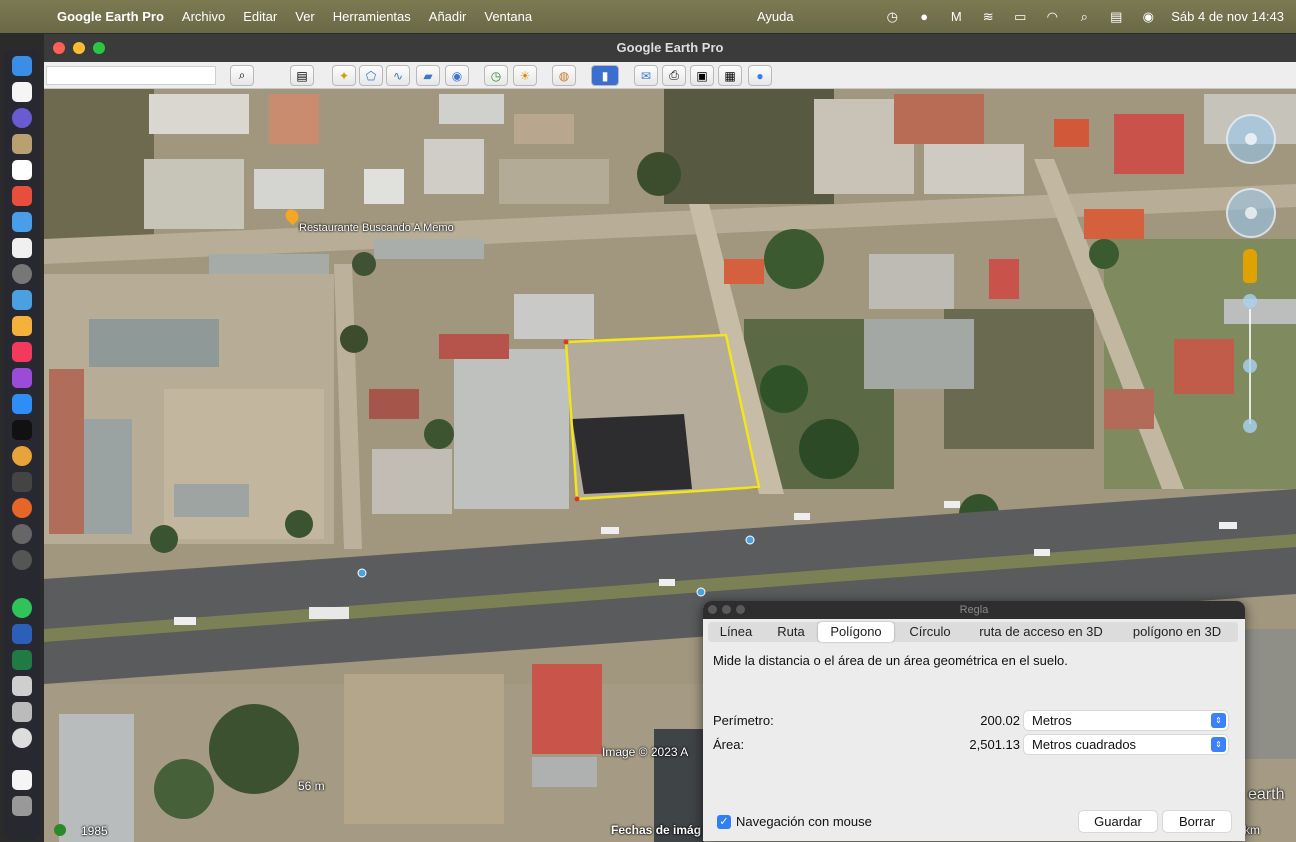 The width and height of the screenshot is (1296, 842). I want to click on zoom-slider-thumb, so click(1250, 366).